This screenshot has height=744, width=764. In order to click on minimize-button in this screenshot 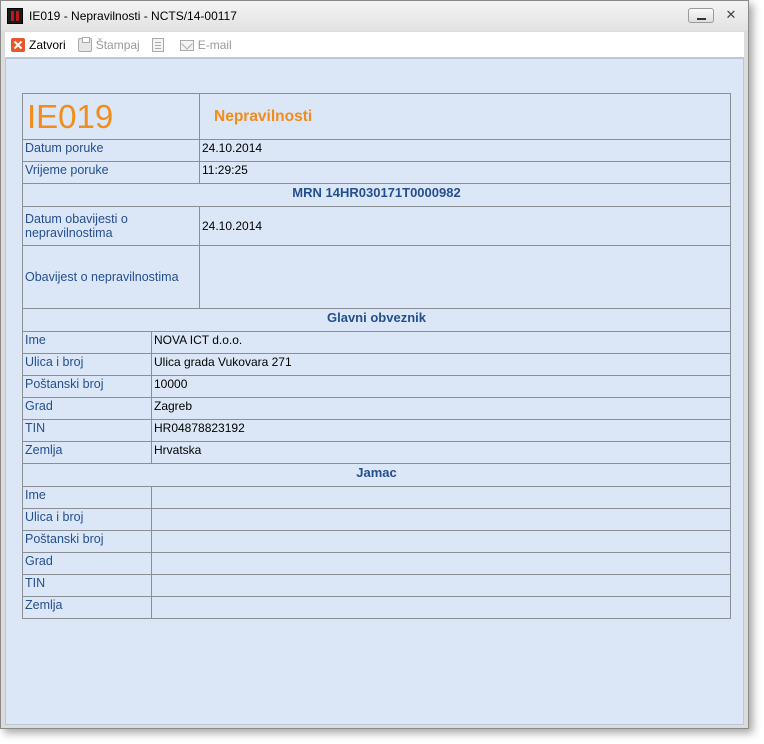, I will do `click(701, 15)`.